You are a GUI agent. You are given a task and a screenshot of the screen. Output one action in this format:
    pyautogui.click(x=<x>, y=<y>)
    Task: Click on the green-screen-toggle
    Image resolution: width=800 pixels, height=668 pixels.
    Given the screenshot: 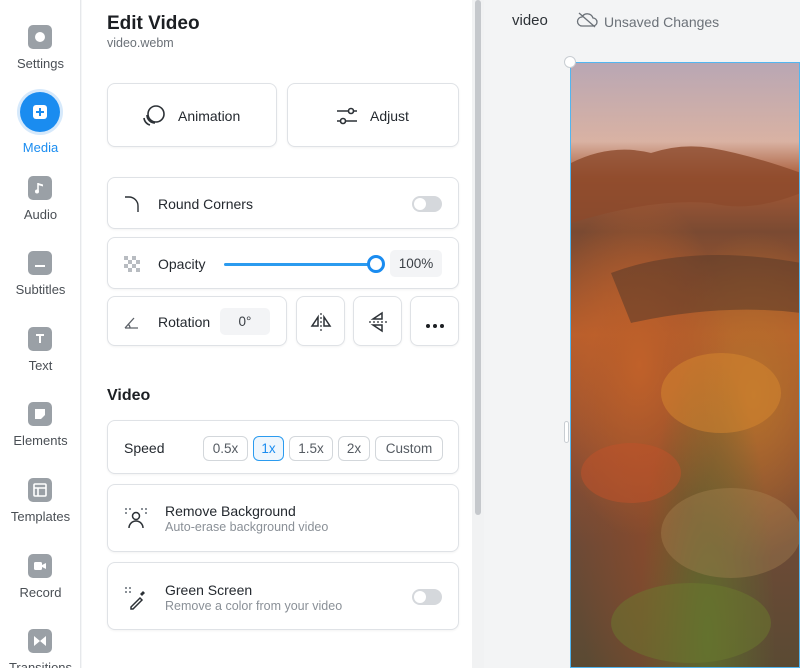 What is the action you would take?
    pyautogui.click(x=427, y=597)
    